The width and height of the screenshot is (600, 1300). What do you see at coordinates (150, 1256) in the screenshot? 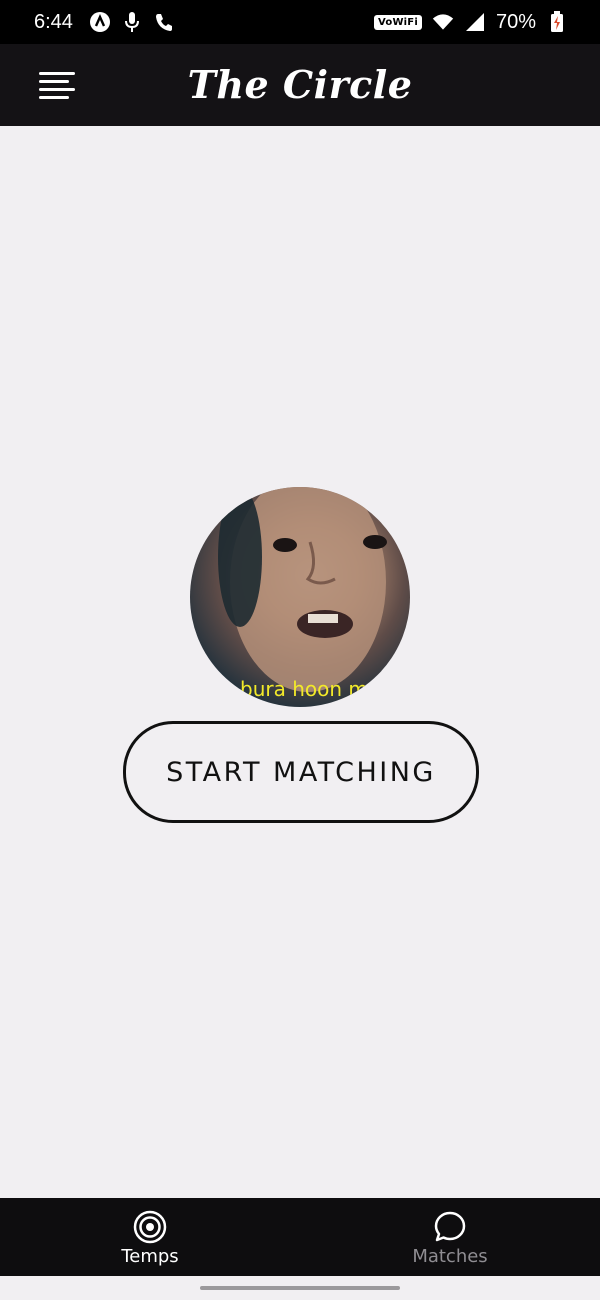
I see `tab-temps-label: Temps` at bounding box center [150, 1256].